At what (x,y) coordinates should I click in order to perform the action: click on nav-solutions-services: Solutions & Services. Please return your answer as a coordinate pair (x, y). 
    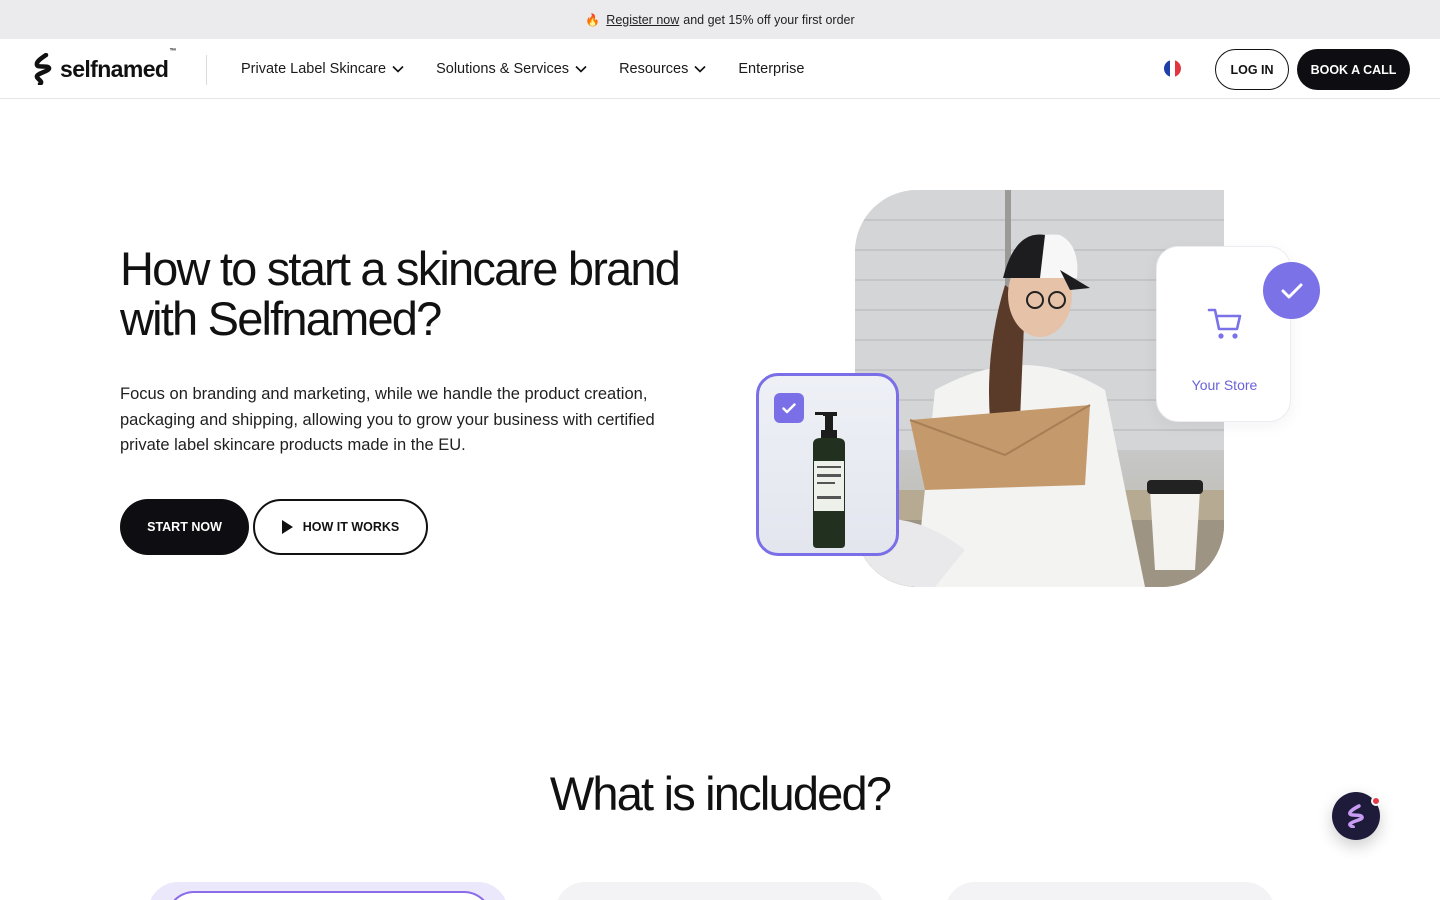
    Looking at the image, I should click on (511, 69).